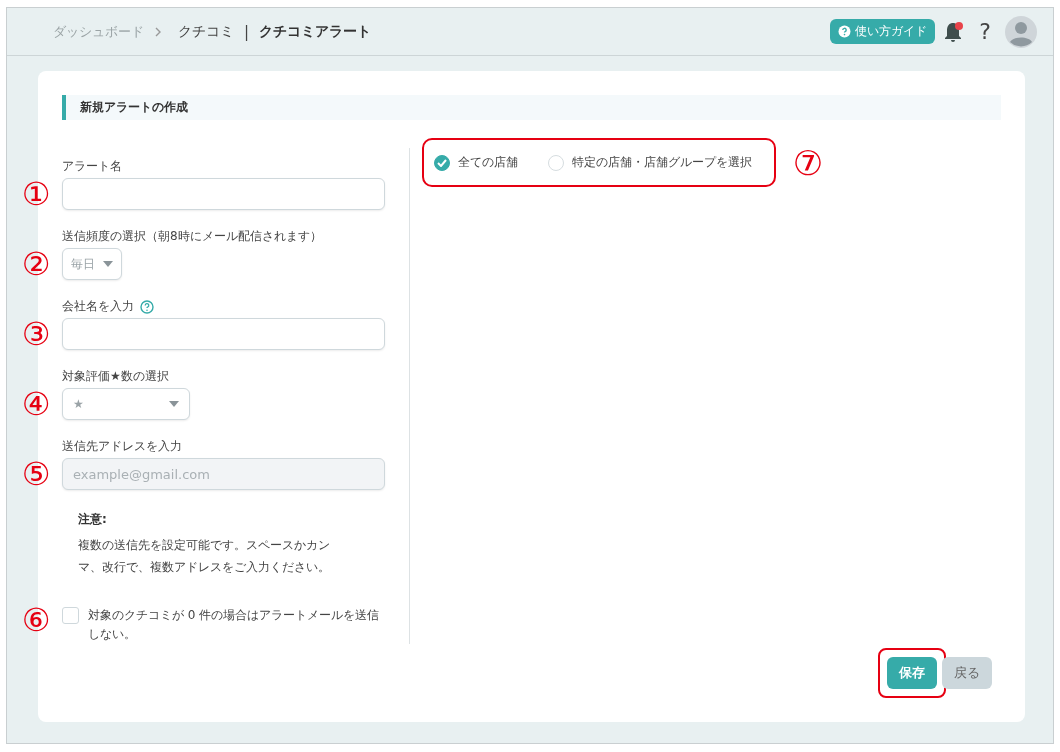 The width and height of the screenshot is (1060, 752). What do you see at coordinates (36, 194) in the screenshot?
I see `annotation-number: ①` at bounding box center [36, 194].